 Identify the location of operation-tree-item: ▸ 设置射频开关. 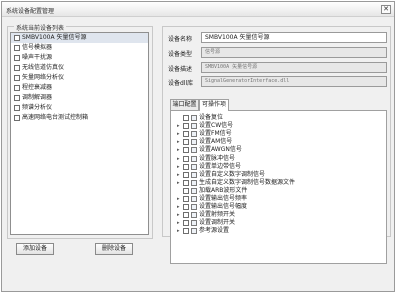
(278, 215).